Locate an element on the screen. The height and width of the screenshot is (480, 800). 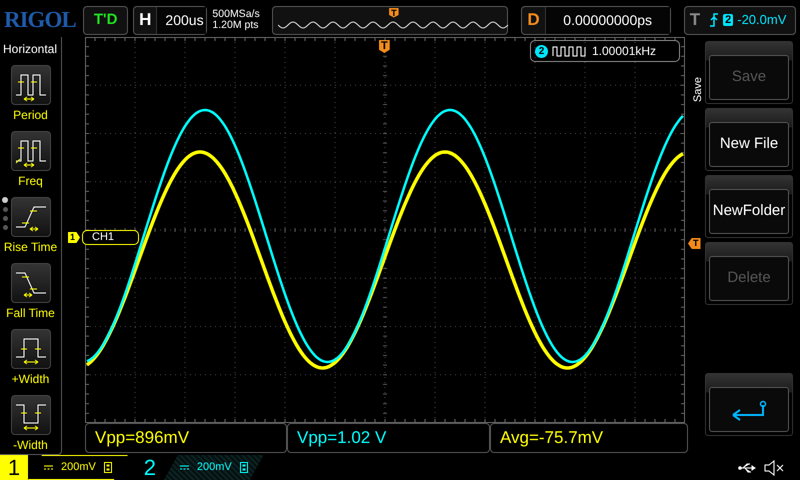
square-wave-icon is located at coordinates (570, 51).